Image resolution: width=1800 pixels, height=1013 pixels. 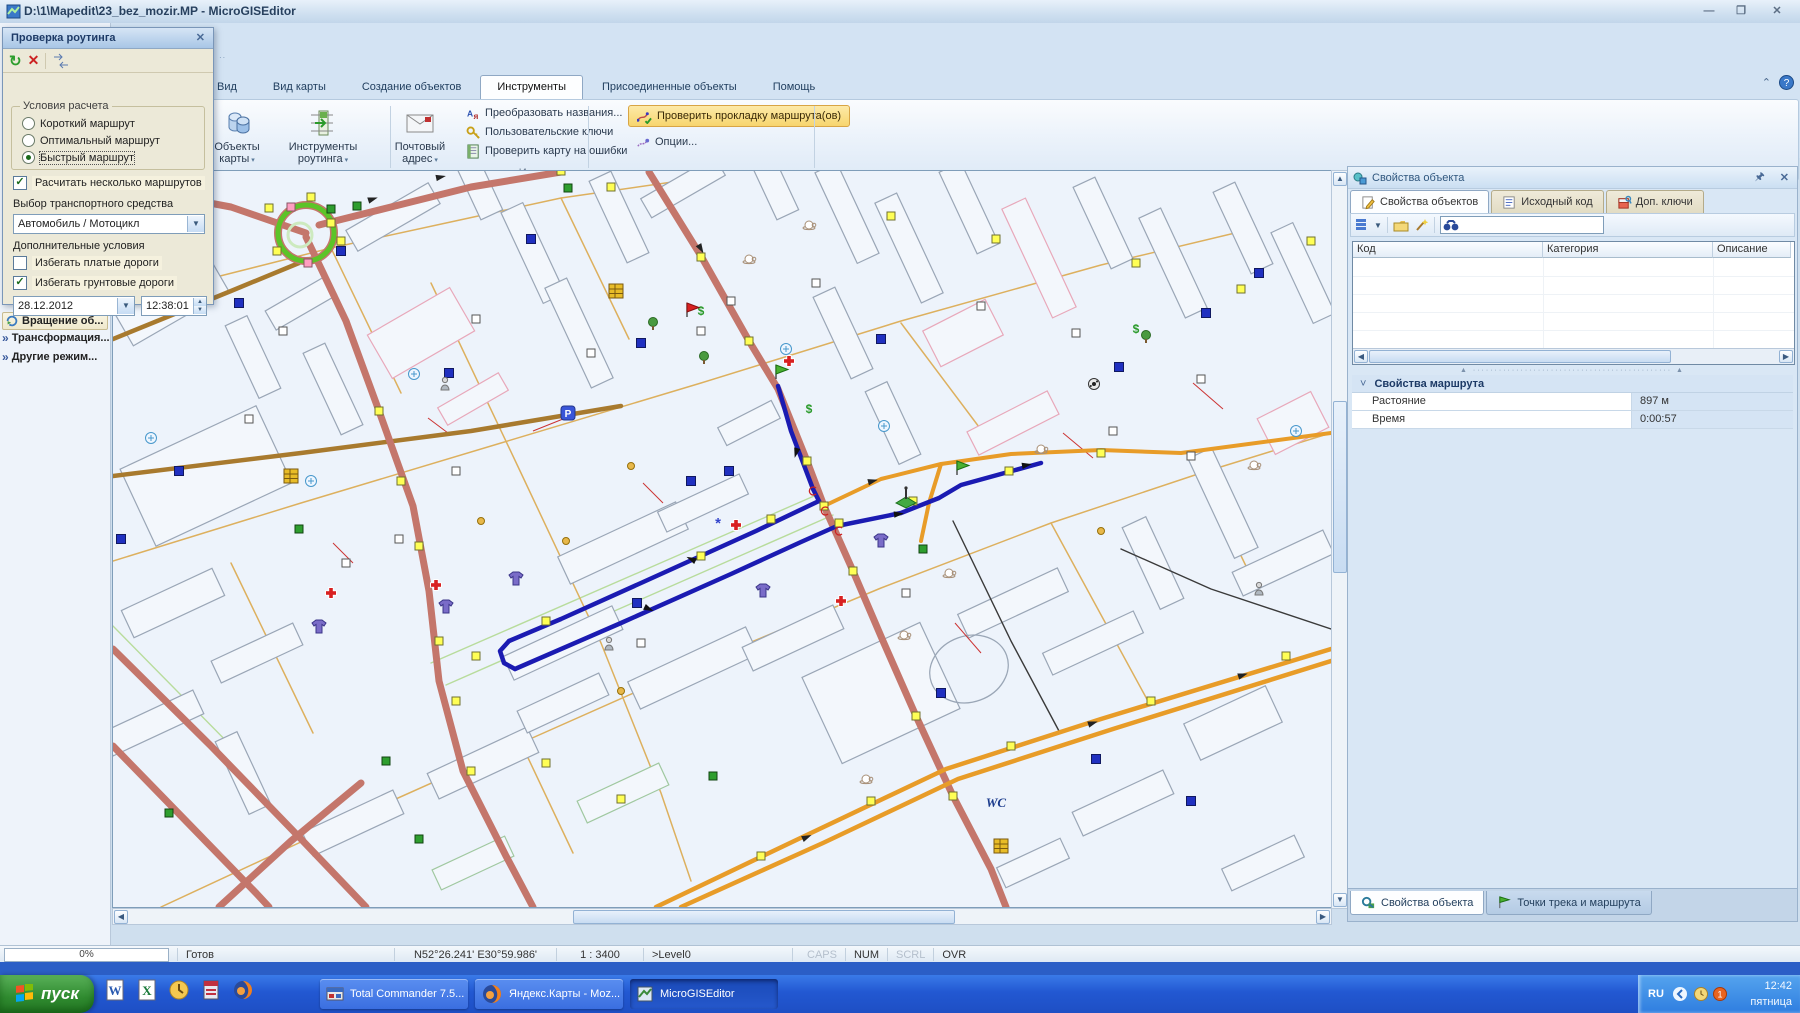 What do you see at coordinates (669, 87) in the screenshot?
I see `ribbon-tab-5: Присоединенные объекты` at bounding box center [669, 87].